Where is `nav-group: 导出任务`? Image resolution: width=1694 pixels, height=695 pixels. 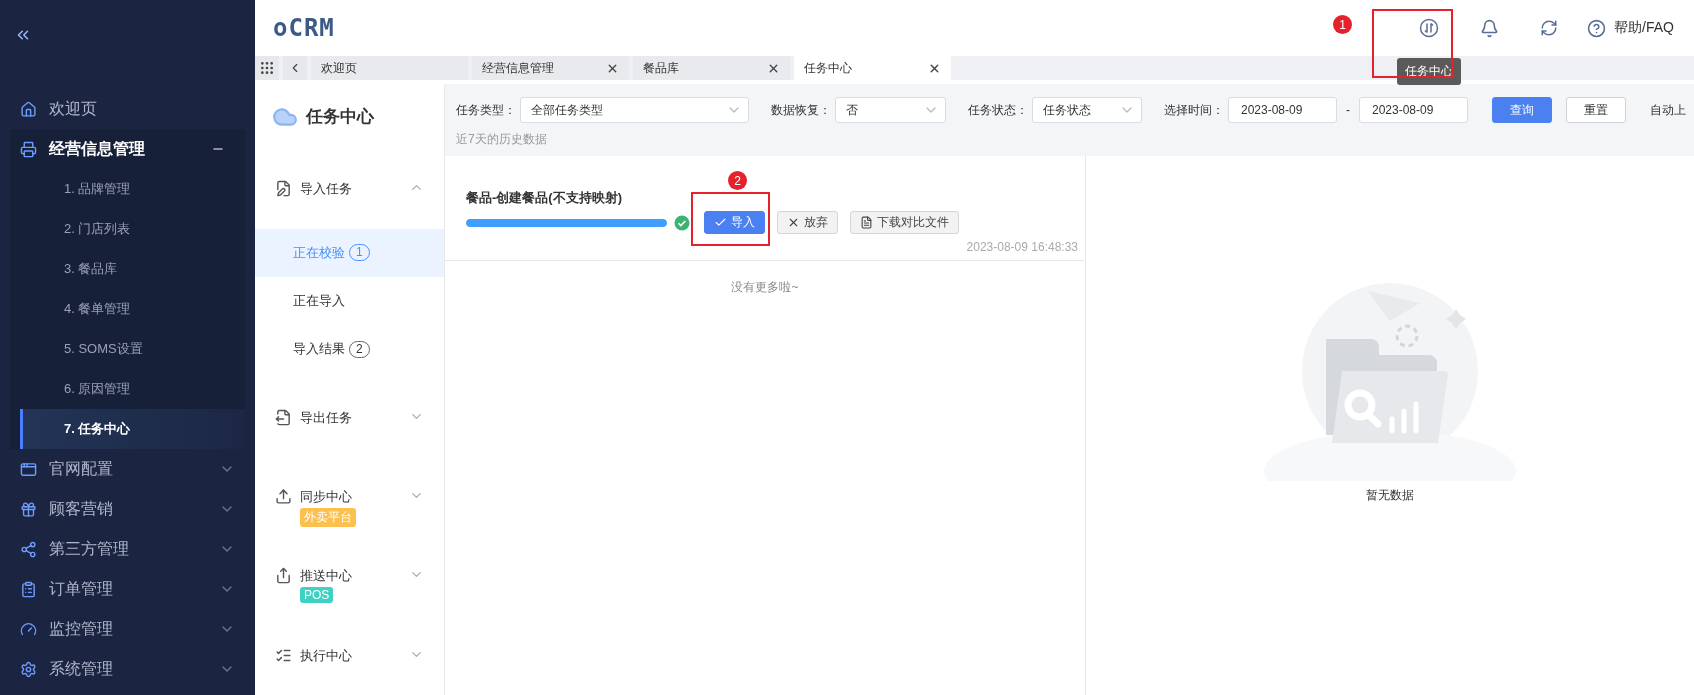 nav-group: 导出任务 is located at coordinates (349, 417).